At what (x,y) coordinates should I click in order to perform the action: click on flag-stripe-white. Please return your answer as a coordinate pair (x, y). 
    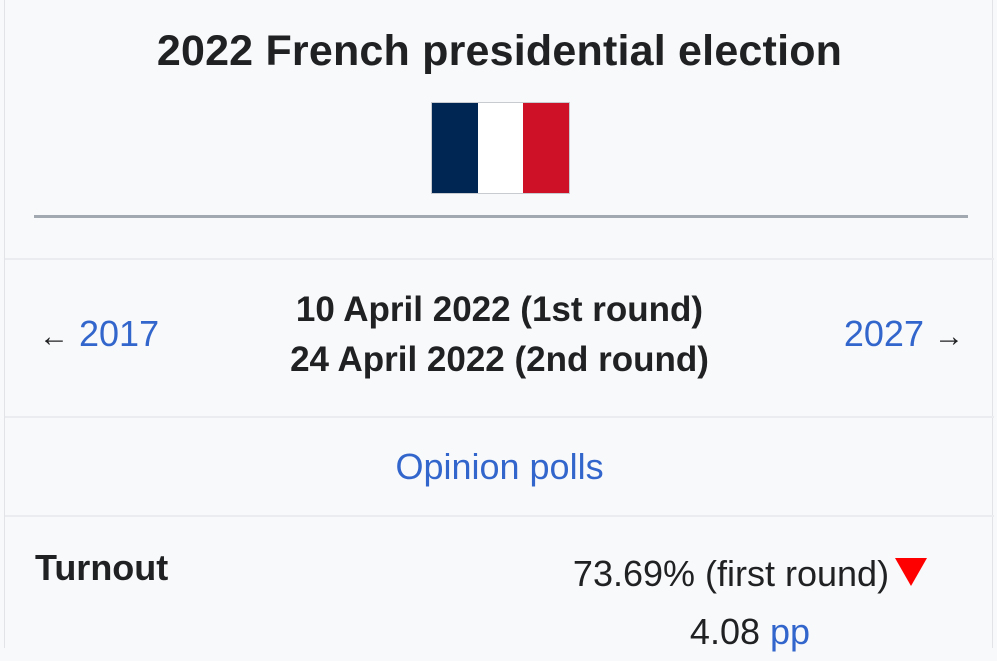
    Looking at the image, I should click on (500, 148).